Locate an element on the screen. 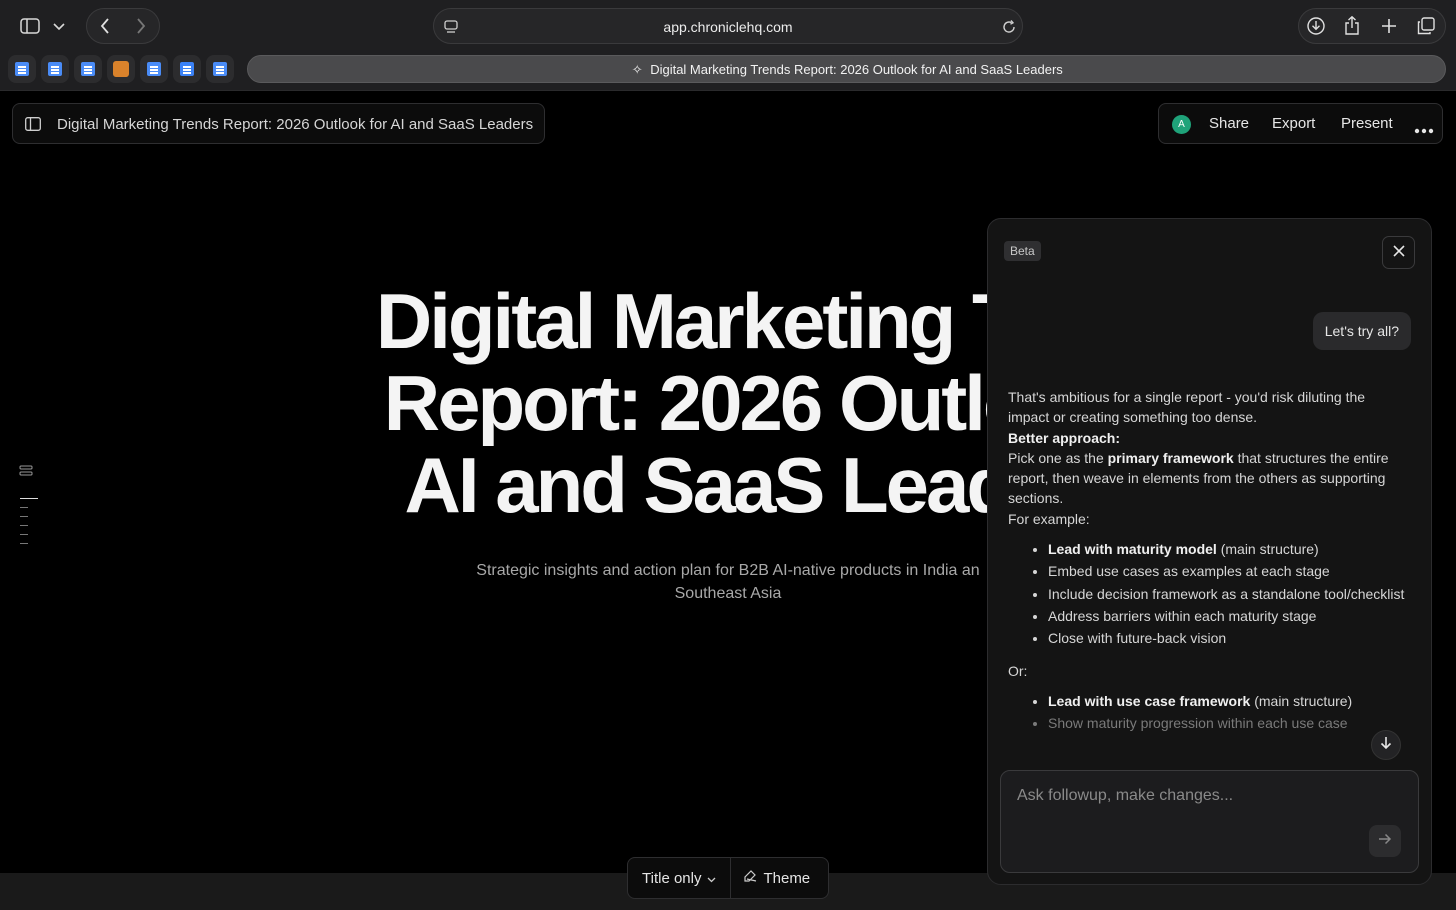 Image resolution: width=1456 pixels, height=910 pixels. arrow-down-icon is located at coordinates (1386, 745).